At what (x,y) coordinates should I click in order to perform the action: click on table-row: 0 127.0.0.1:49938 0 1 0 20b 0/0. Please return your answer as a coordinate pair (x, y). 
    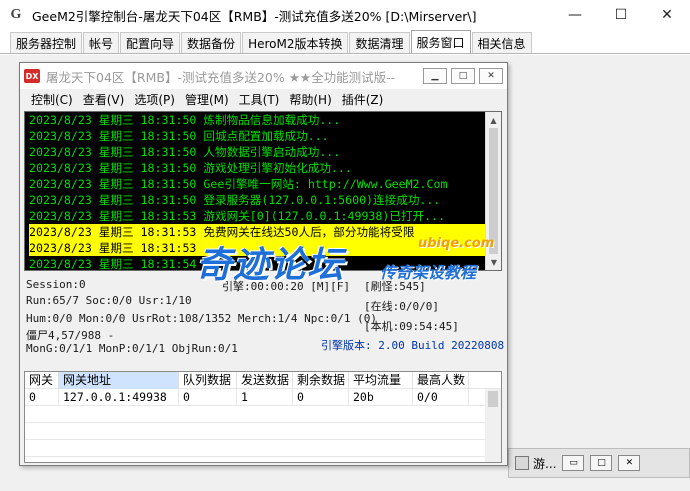
    Looking at the image, I should click on (263, 397).